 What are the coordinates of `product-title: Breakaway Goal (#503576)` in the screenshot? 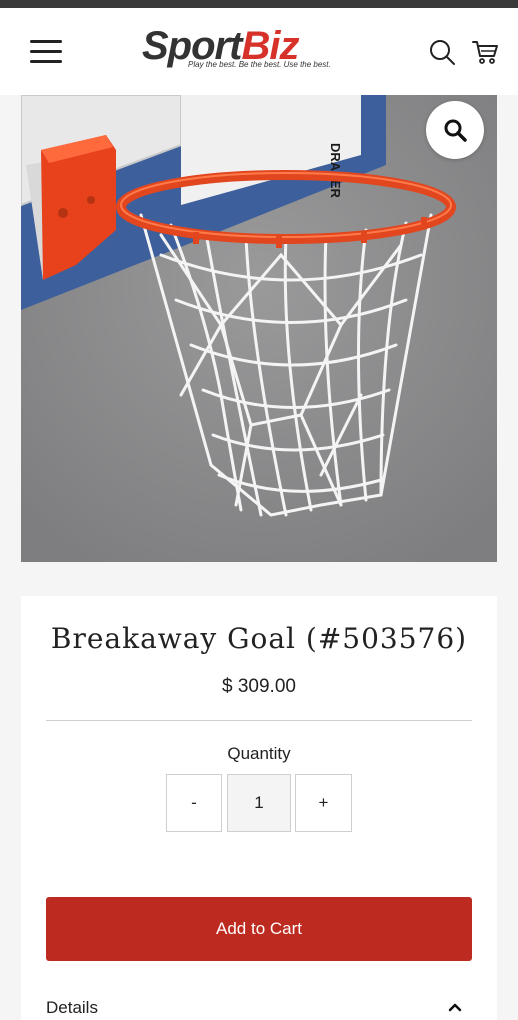 It's located at (259, 638).